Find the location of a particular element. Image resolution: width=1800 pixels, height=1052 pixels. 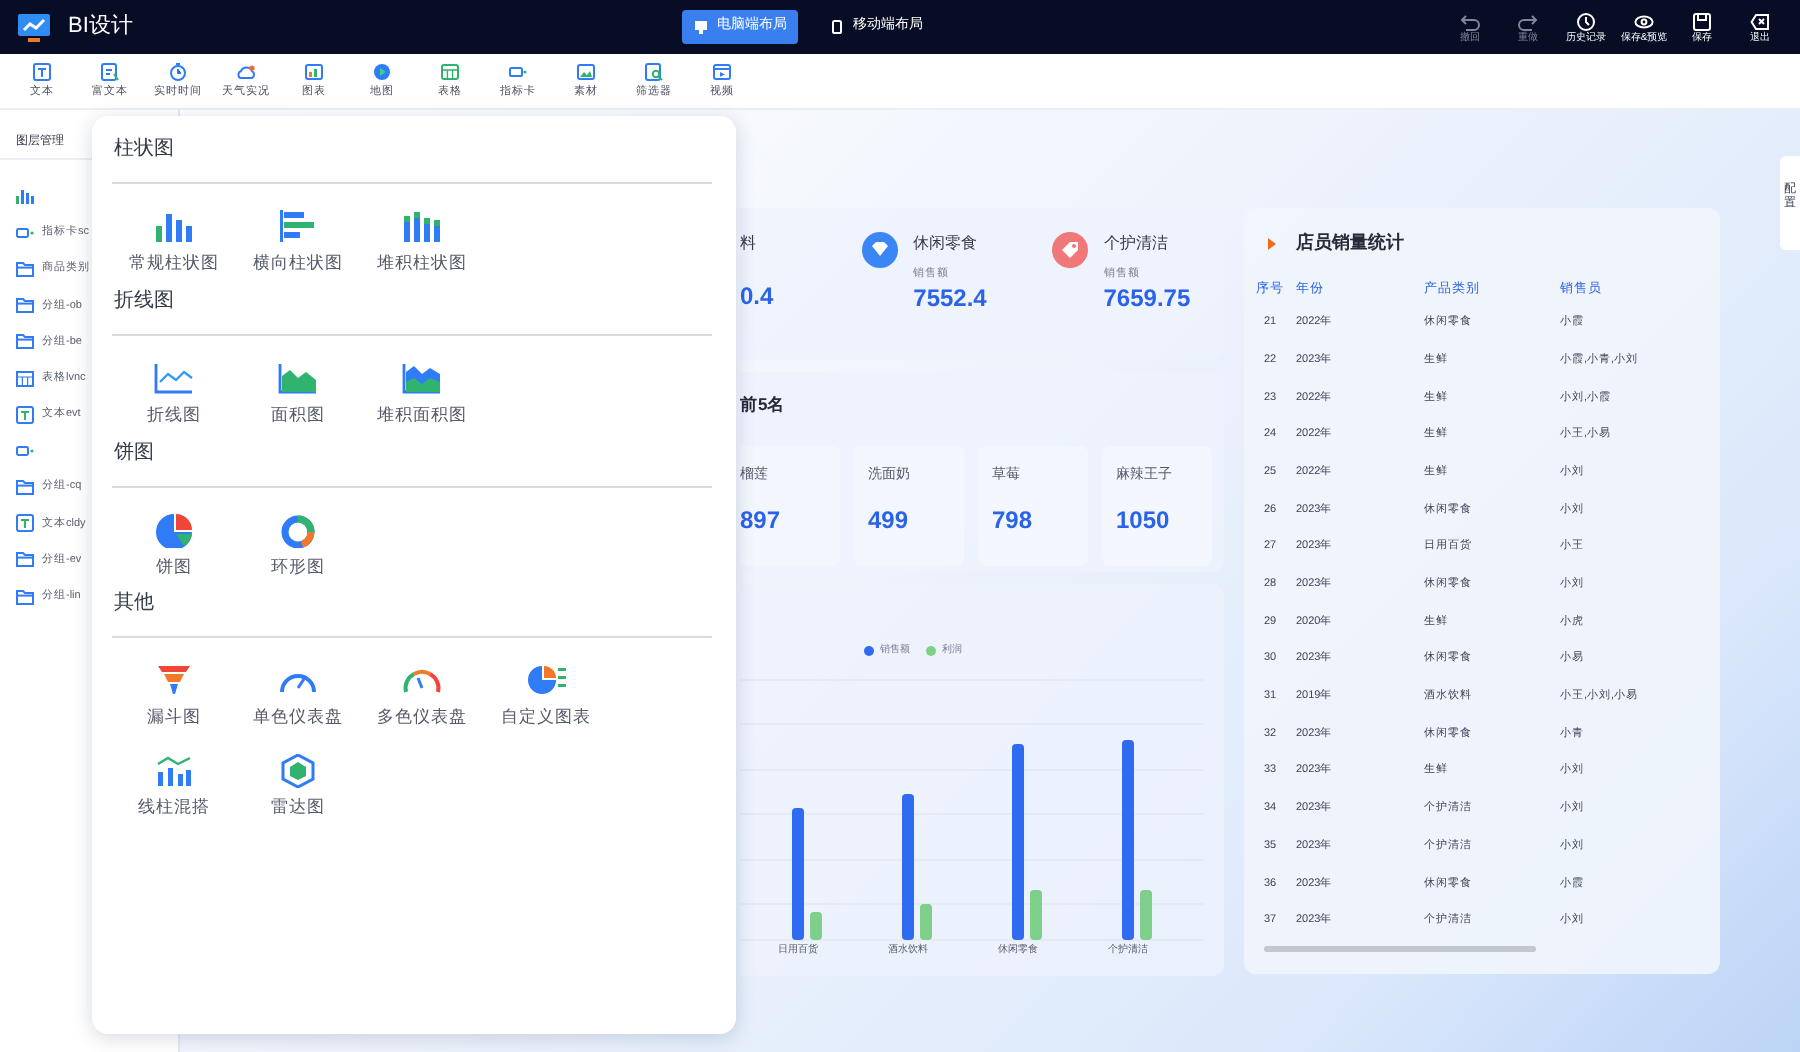

redo-icon is located at coordinates (1528, 21).